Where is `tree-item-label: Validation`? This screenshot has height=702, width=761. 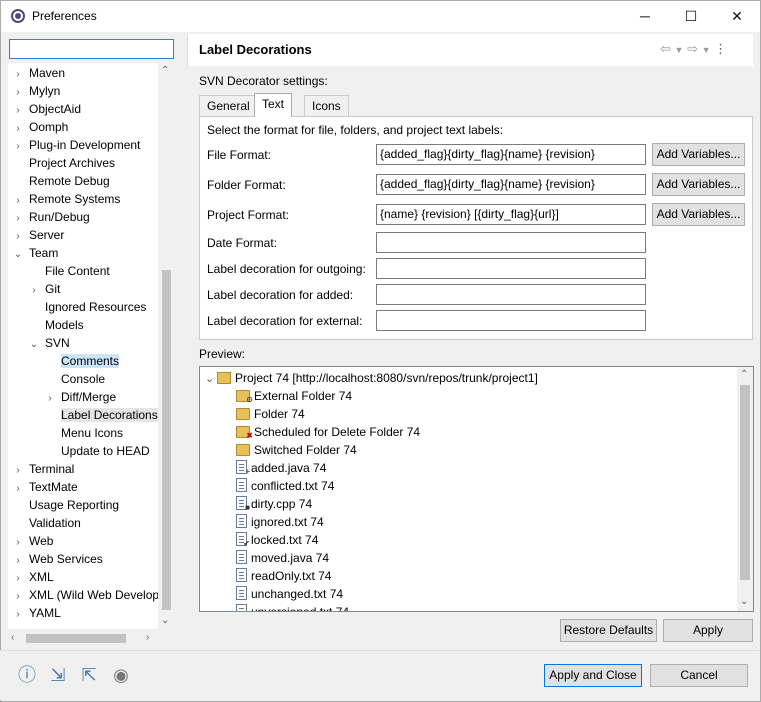 tree-item-label: Validation is located at coordinates (55, 523).